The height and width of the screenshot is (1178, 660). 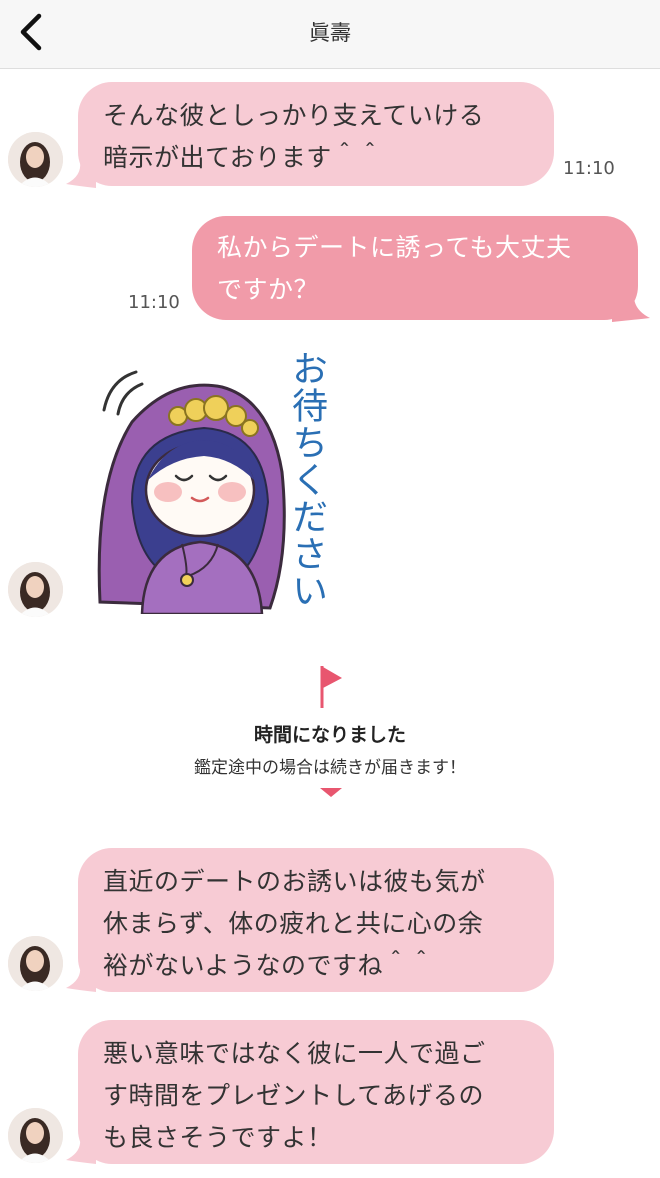 What do you see at coordinates (329, 735) in the screenshot?
I see `notice-title: 時間になりました` at bounding box center [329, 735].